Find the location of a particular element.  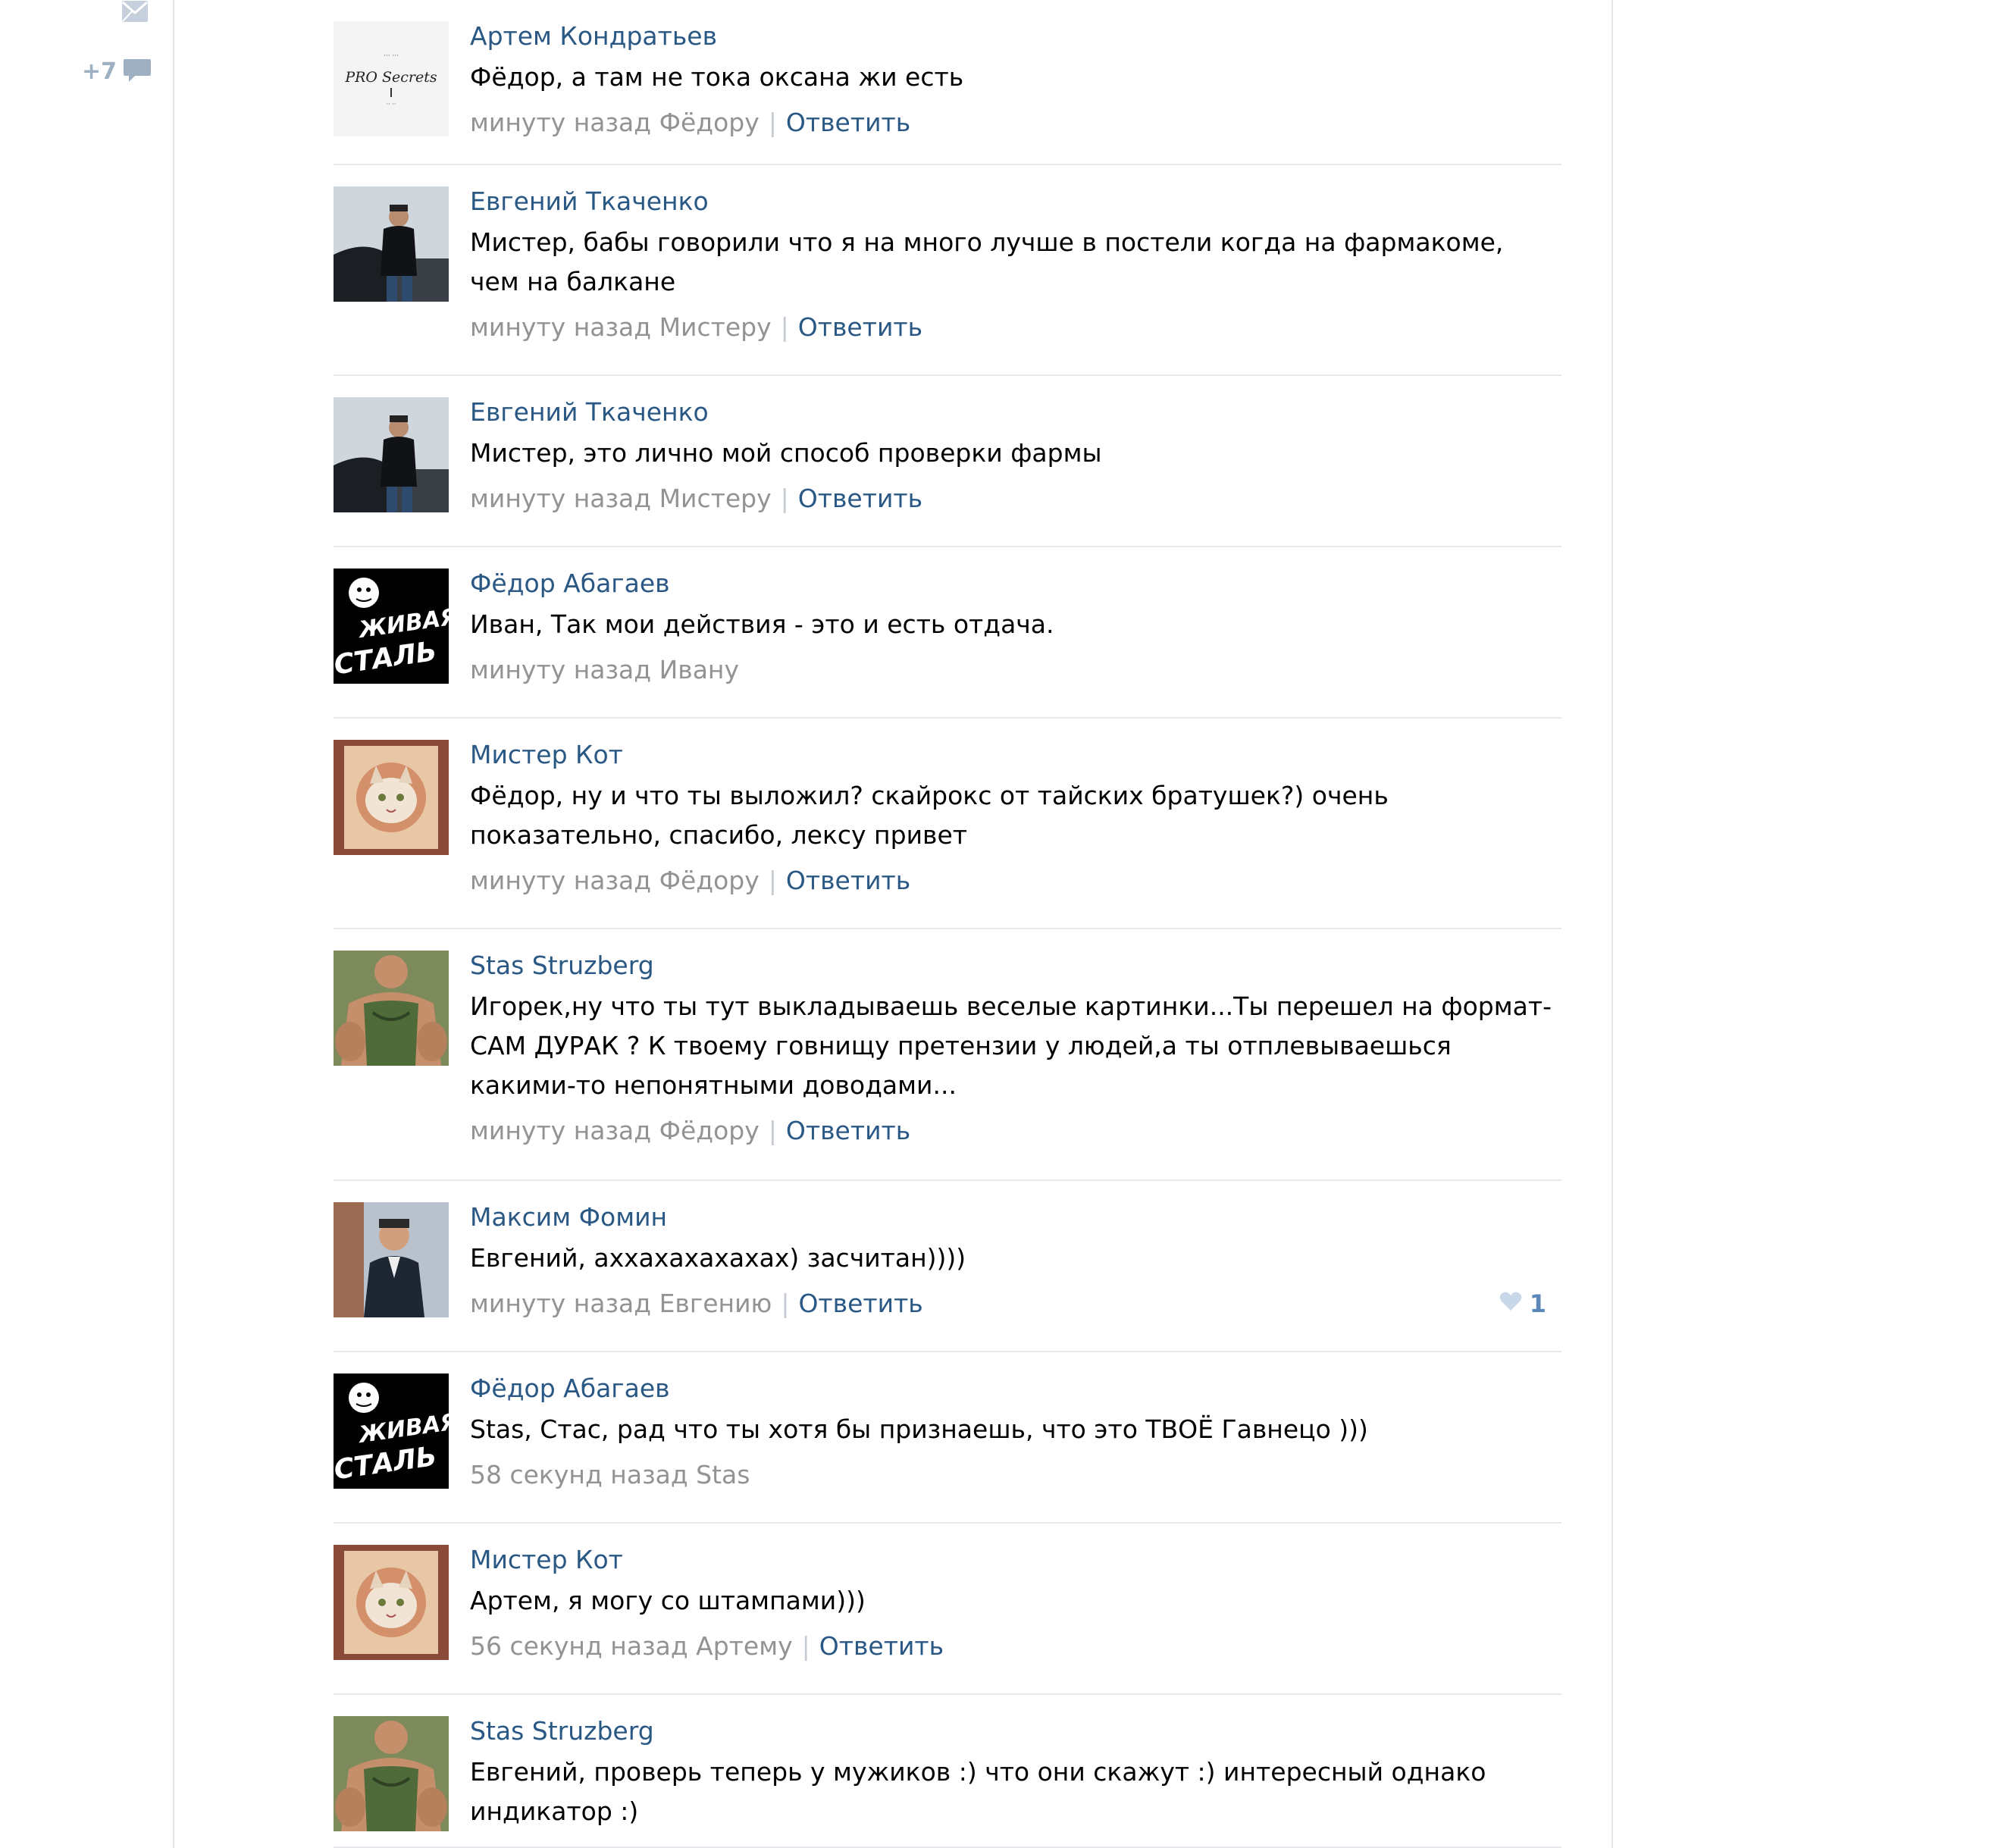

comment-time: 56 секунд назад is located at coordinates (579, 1646).